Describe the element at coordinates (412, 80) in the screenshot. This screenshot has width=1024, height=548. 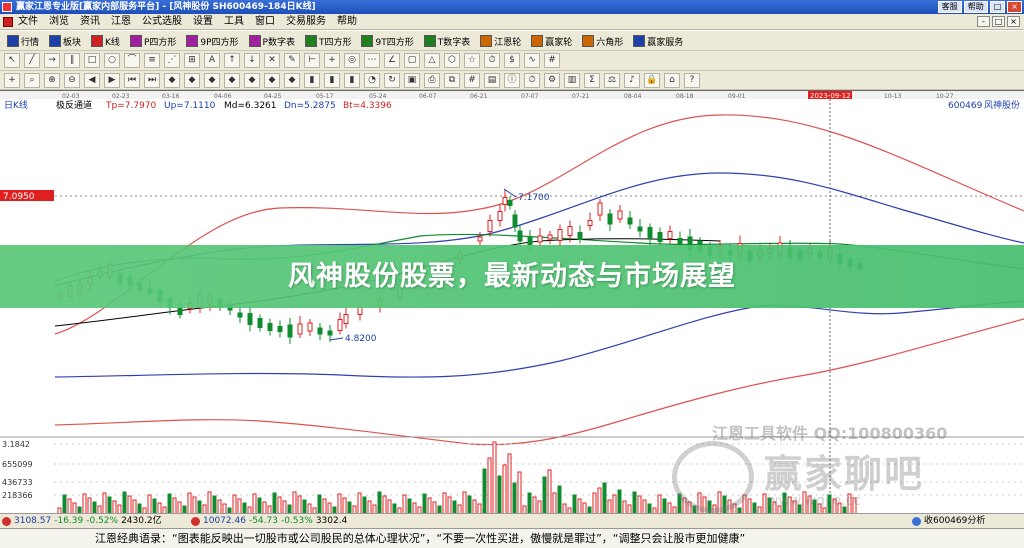
I see `save-icon: ▣` at that location.